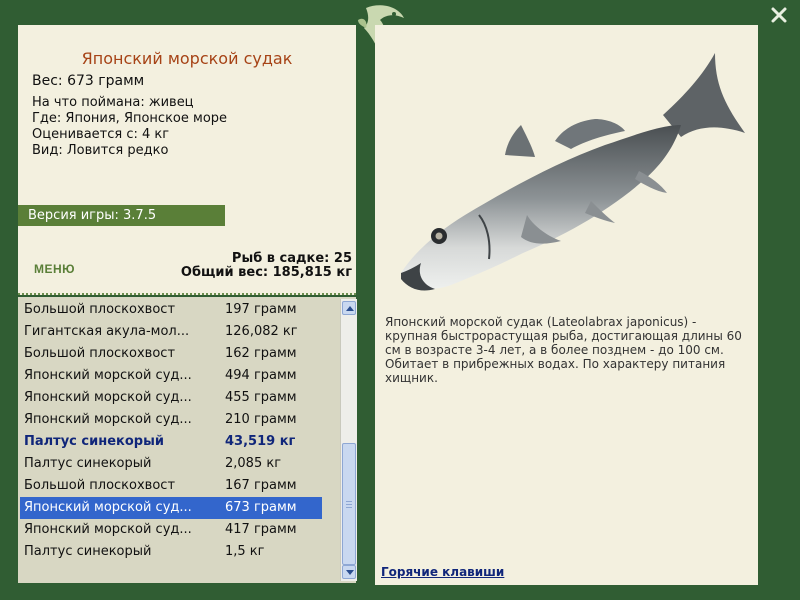  I want to click on close-icon, so click(779, 15).